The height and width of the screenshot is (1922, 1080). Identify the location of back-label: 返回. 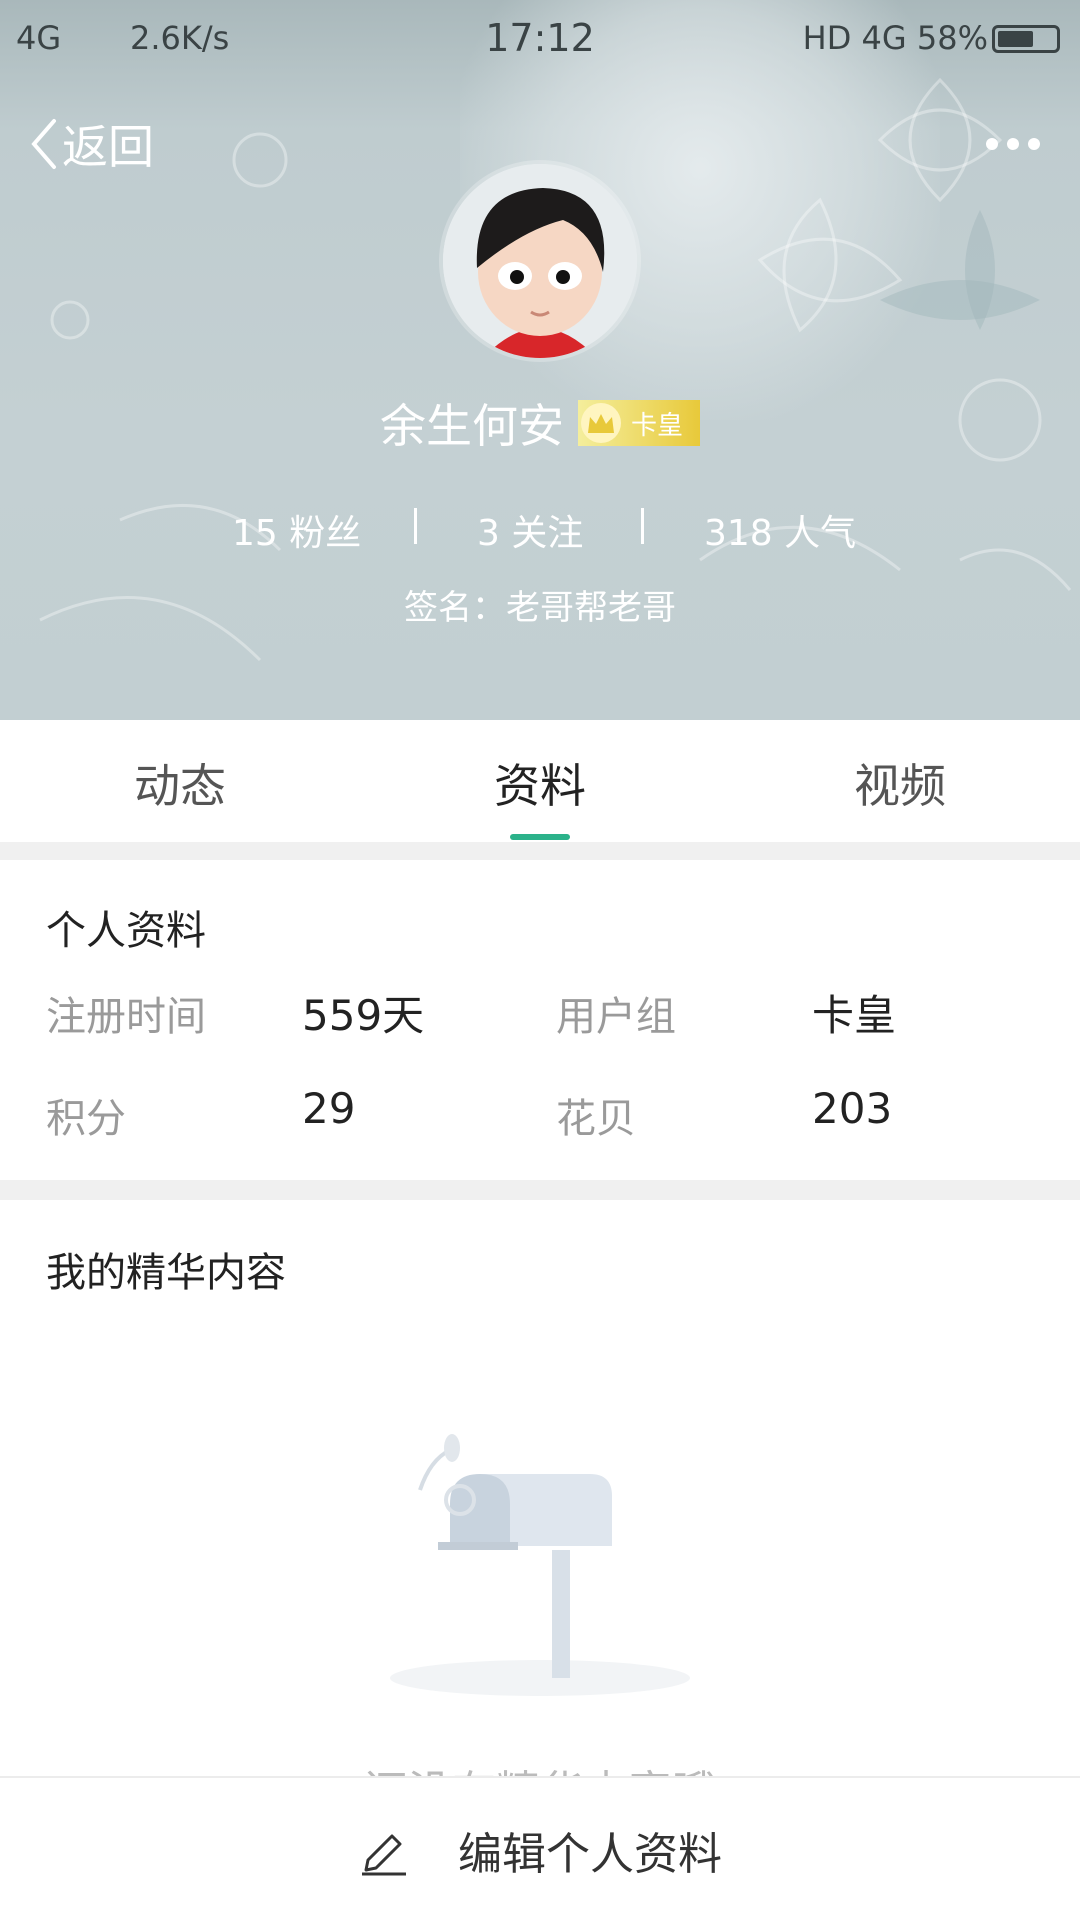
(108, 147).